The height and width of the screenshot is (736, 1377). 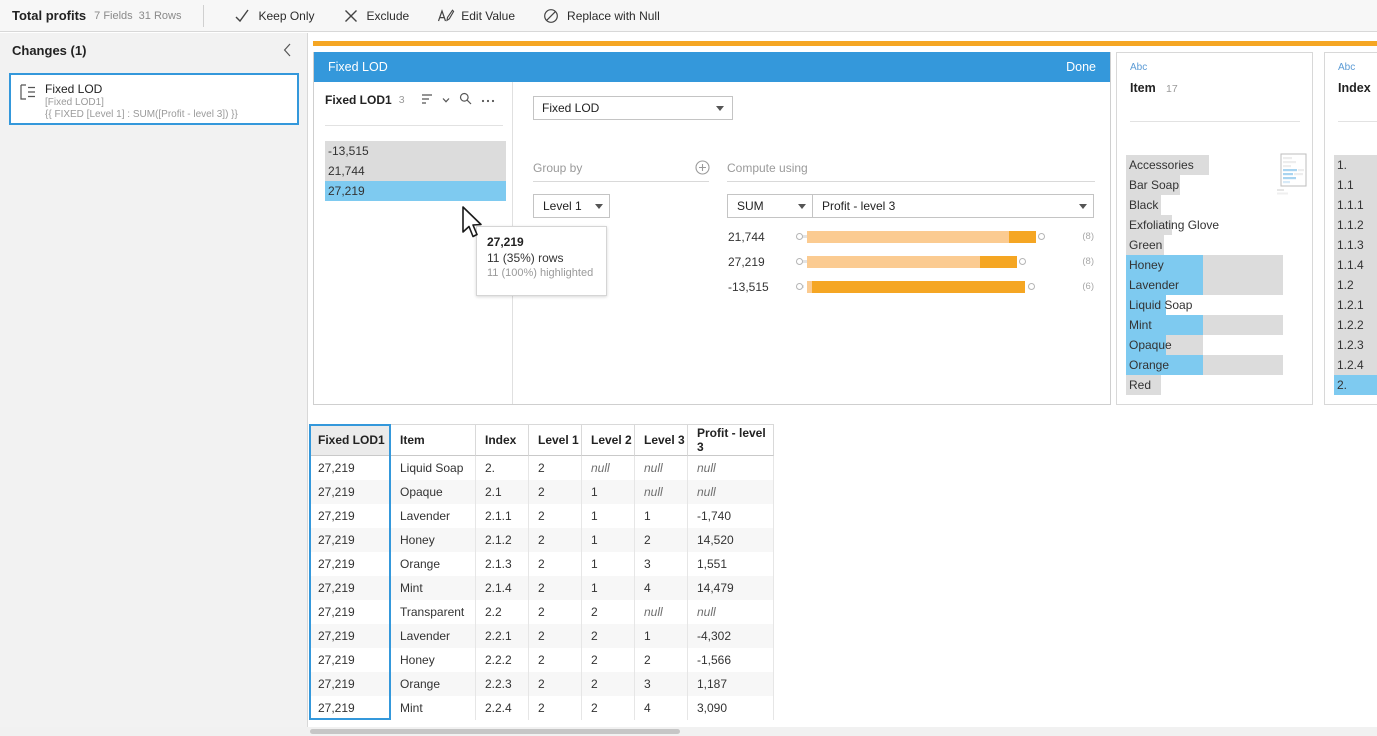 I want to click on data-grid-column-header: Profit - level 3, so click(x=731, y=440).